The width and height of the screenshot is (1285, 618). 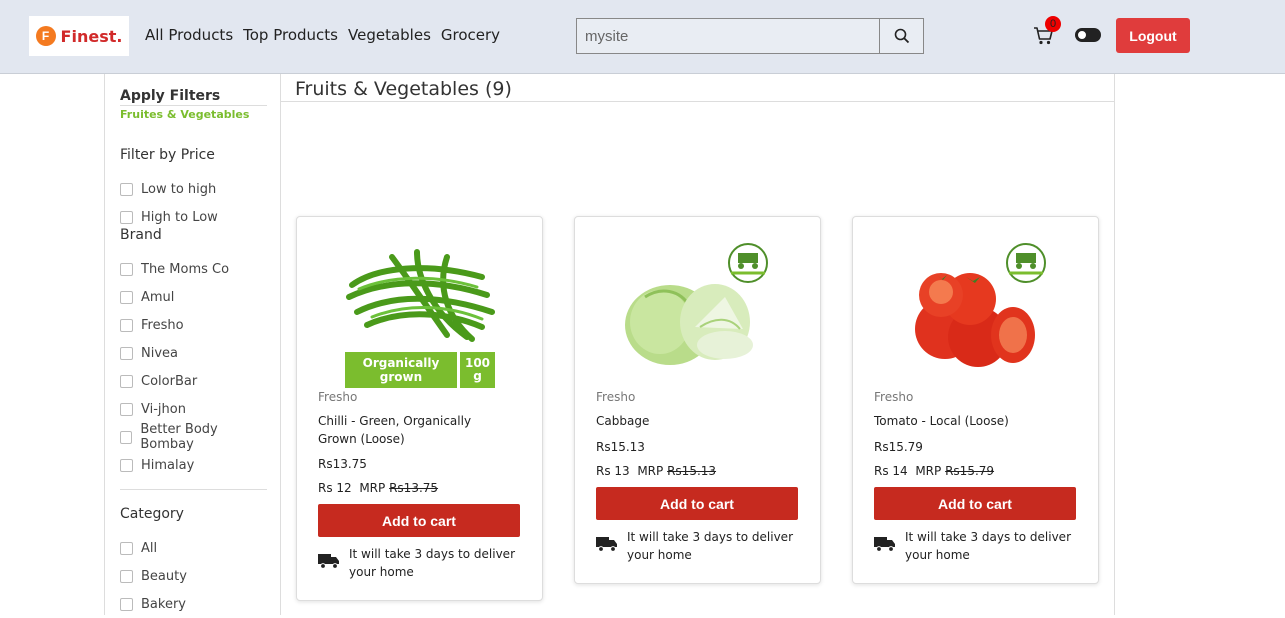 What do you see at coordinates (414, 488) in the screenshot?
I see `mrp-strikethrough: Rs13.75` at bounding box center [414, 488].